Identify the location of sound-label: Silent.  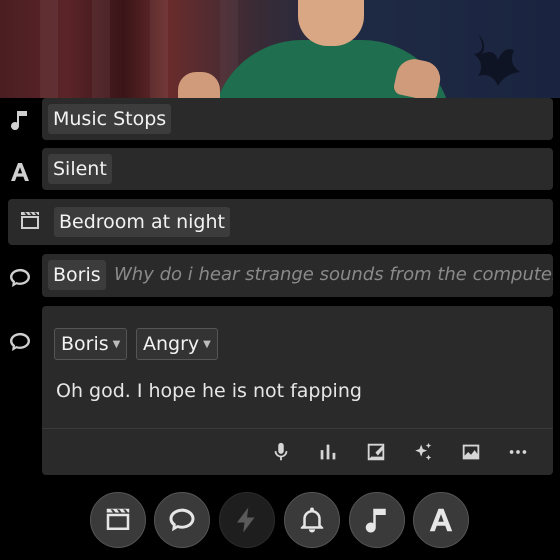
(80, 169).